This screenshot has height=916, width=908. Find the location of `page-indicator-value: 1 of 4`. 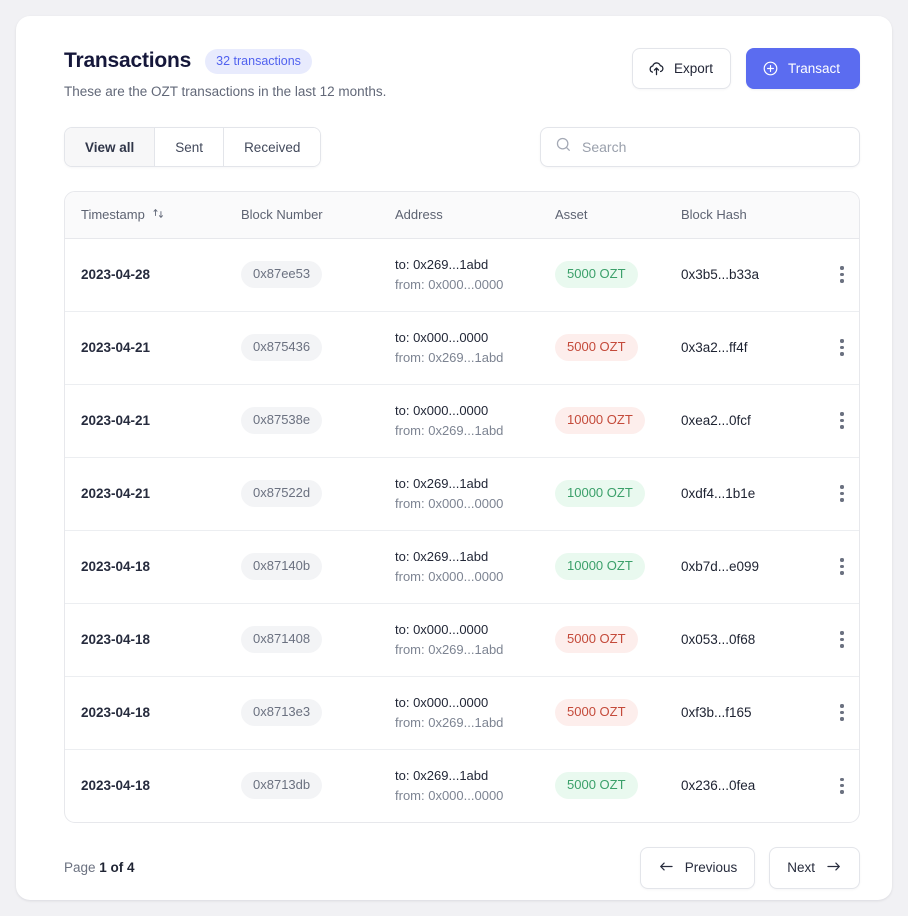

page-indicator-value: 1 of 4 is located at coordinates (117, 868).